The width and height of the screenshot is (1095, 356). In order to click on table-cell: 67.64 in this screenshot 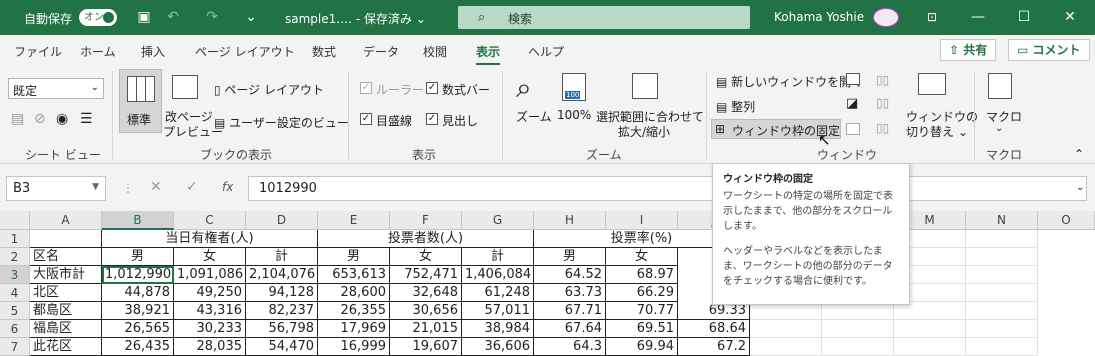, I will do `click(570, 329)`.